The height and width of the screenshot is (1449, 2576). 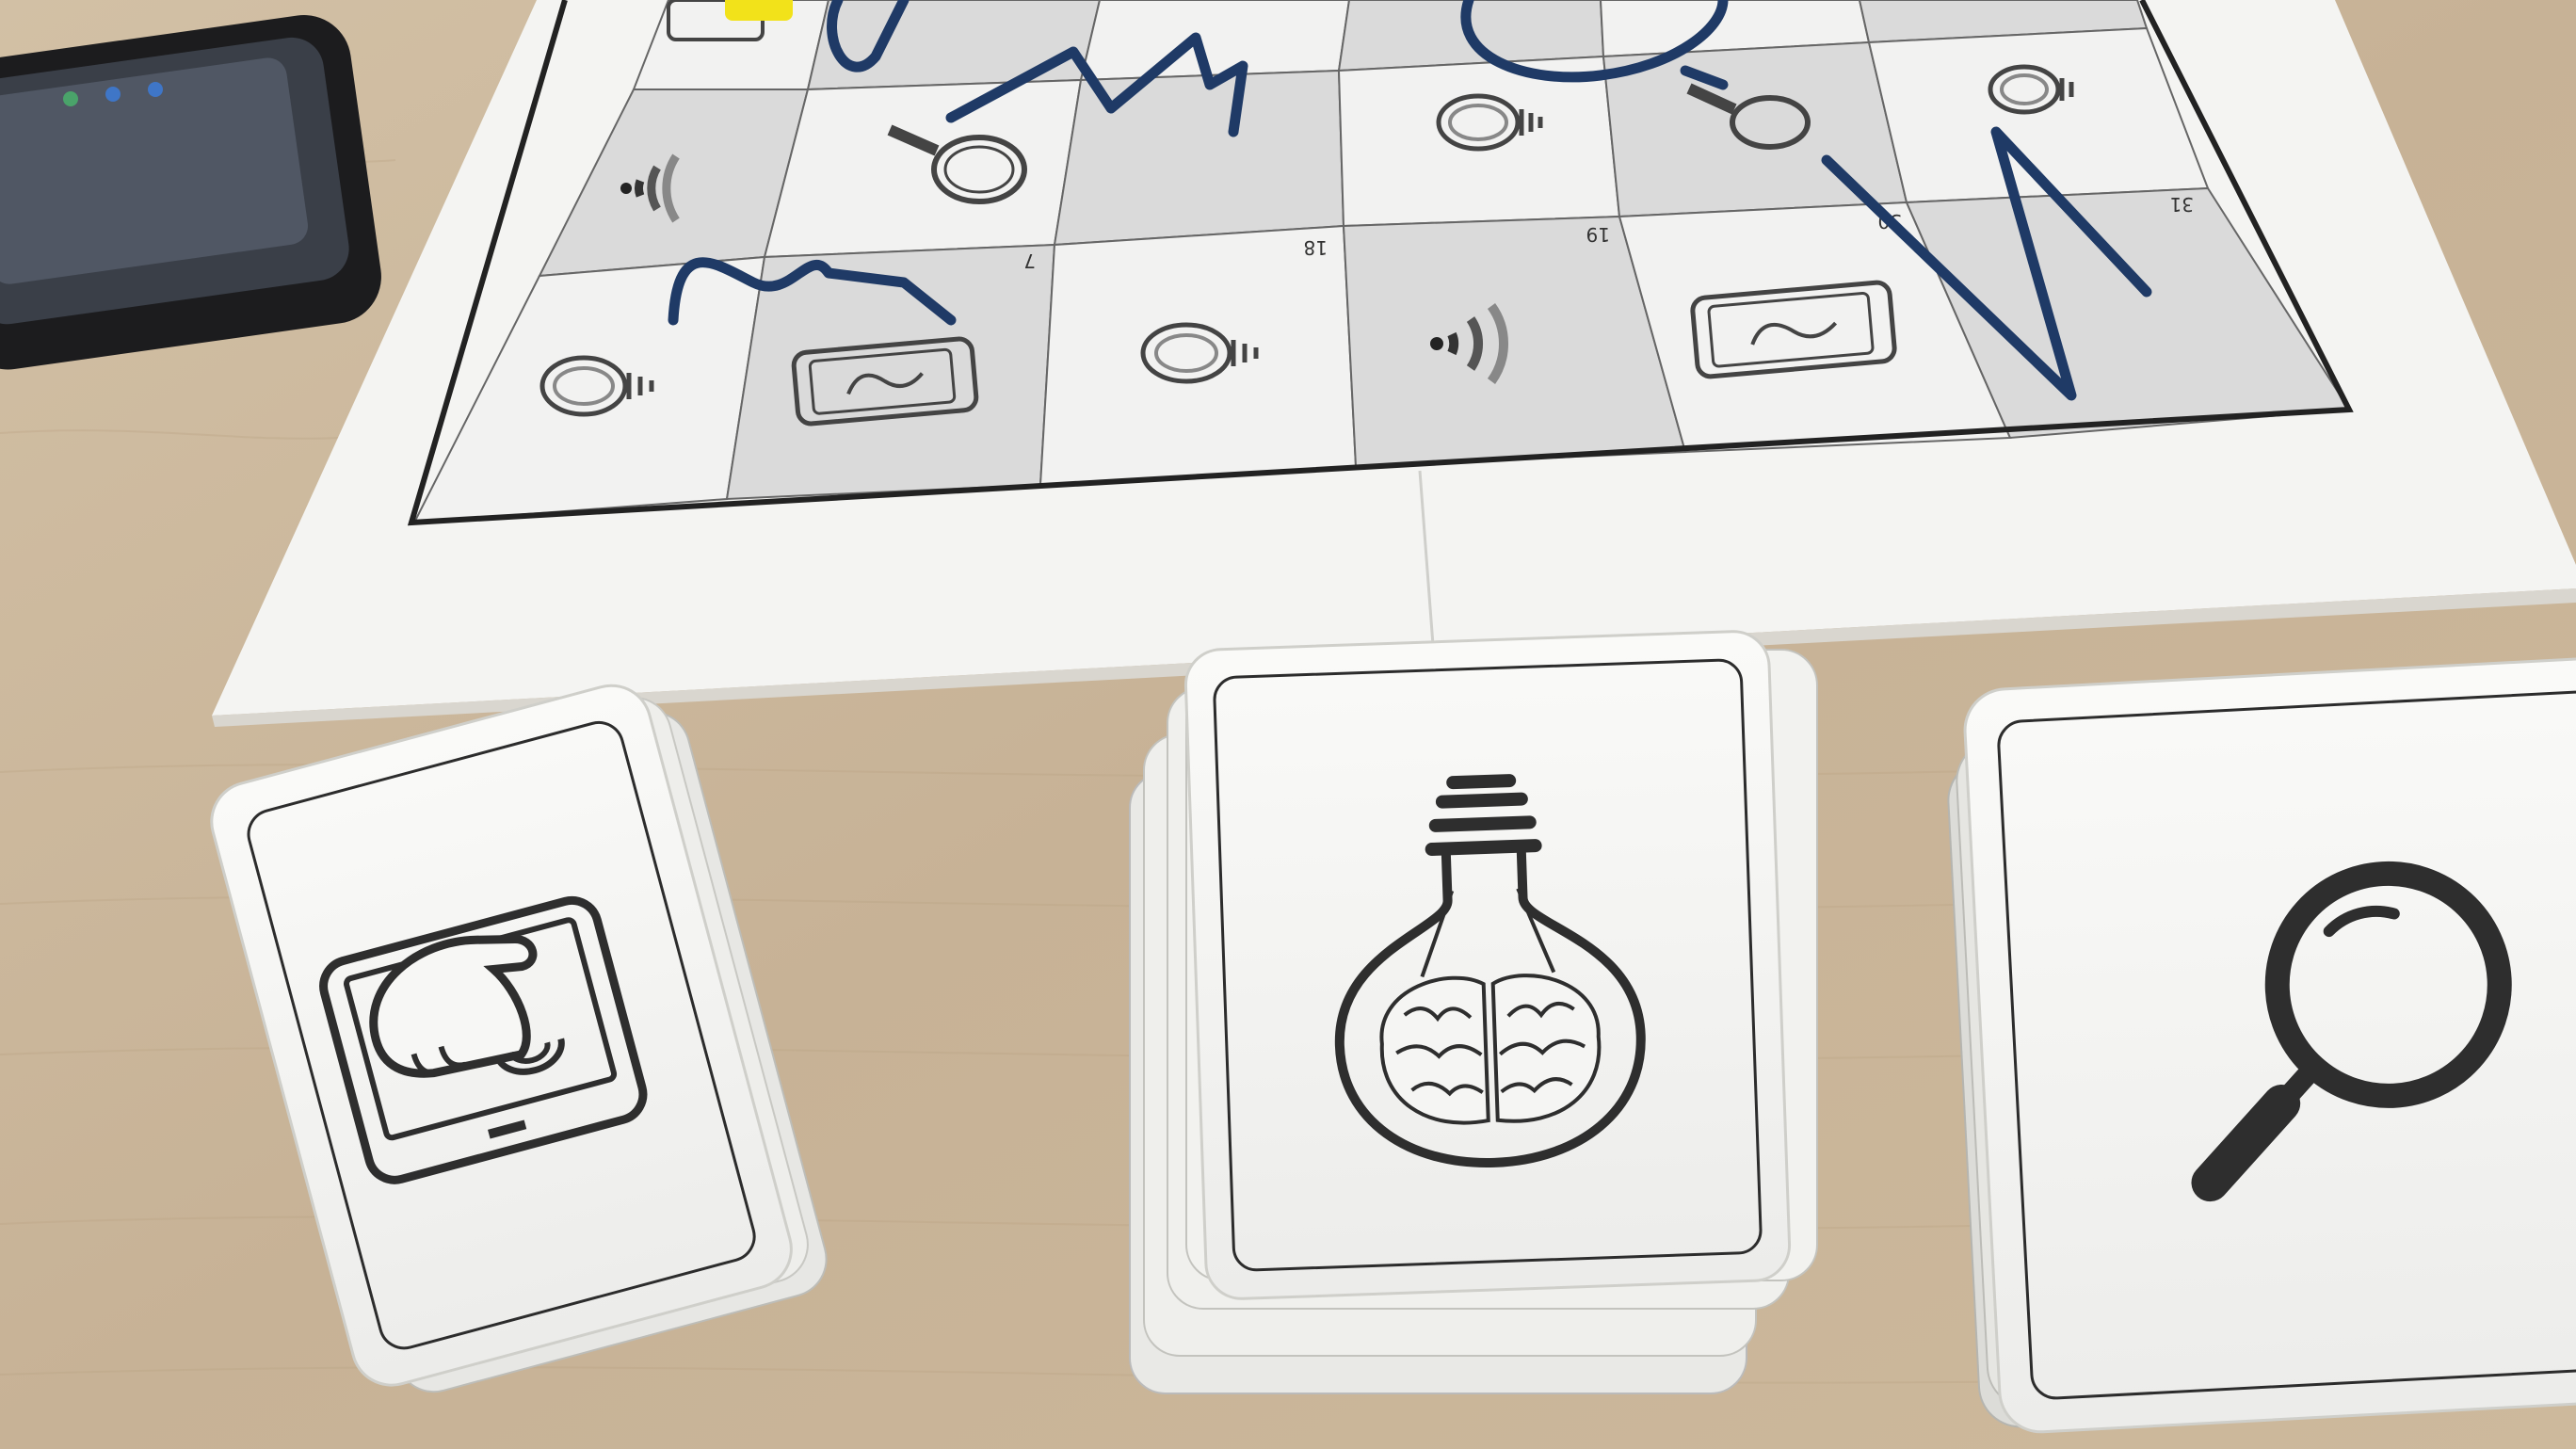 I want to click on card-deck-center, so click(x=1473, y=1012).